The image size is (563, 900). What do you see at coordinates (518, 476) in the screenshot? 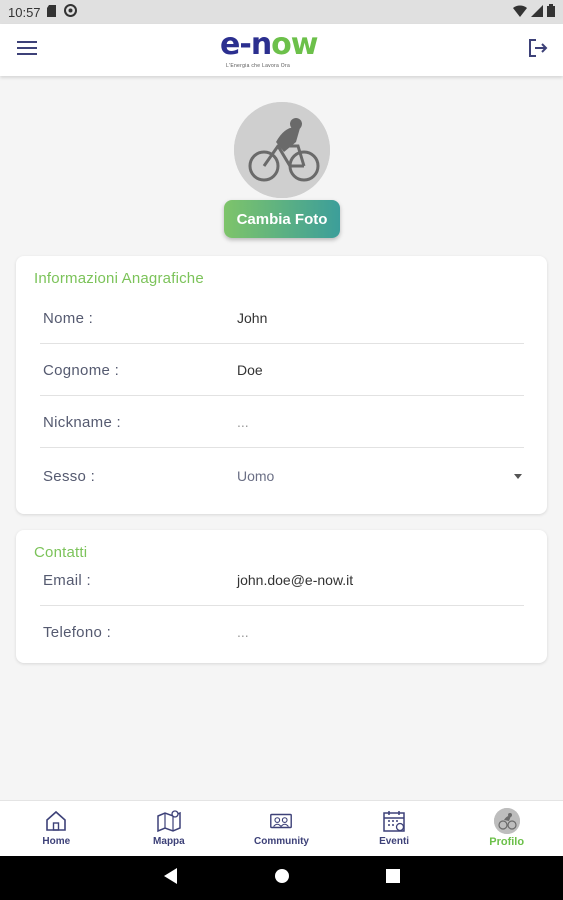
I see `chevron-down-icon` at bounding box center [518, 476].